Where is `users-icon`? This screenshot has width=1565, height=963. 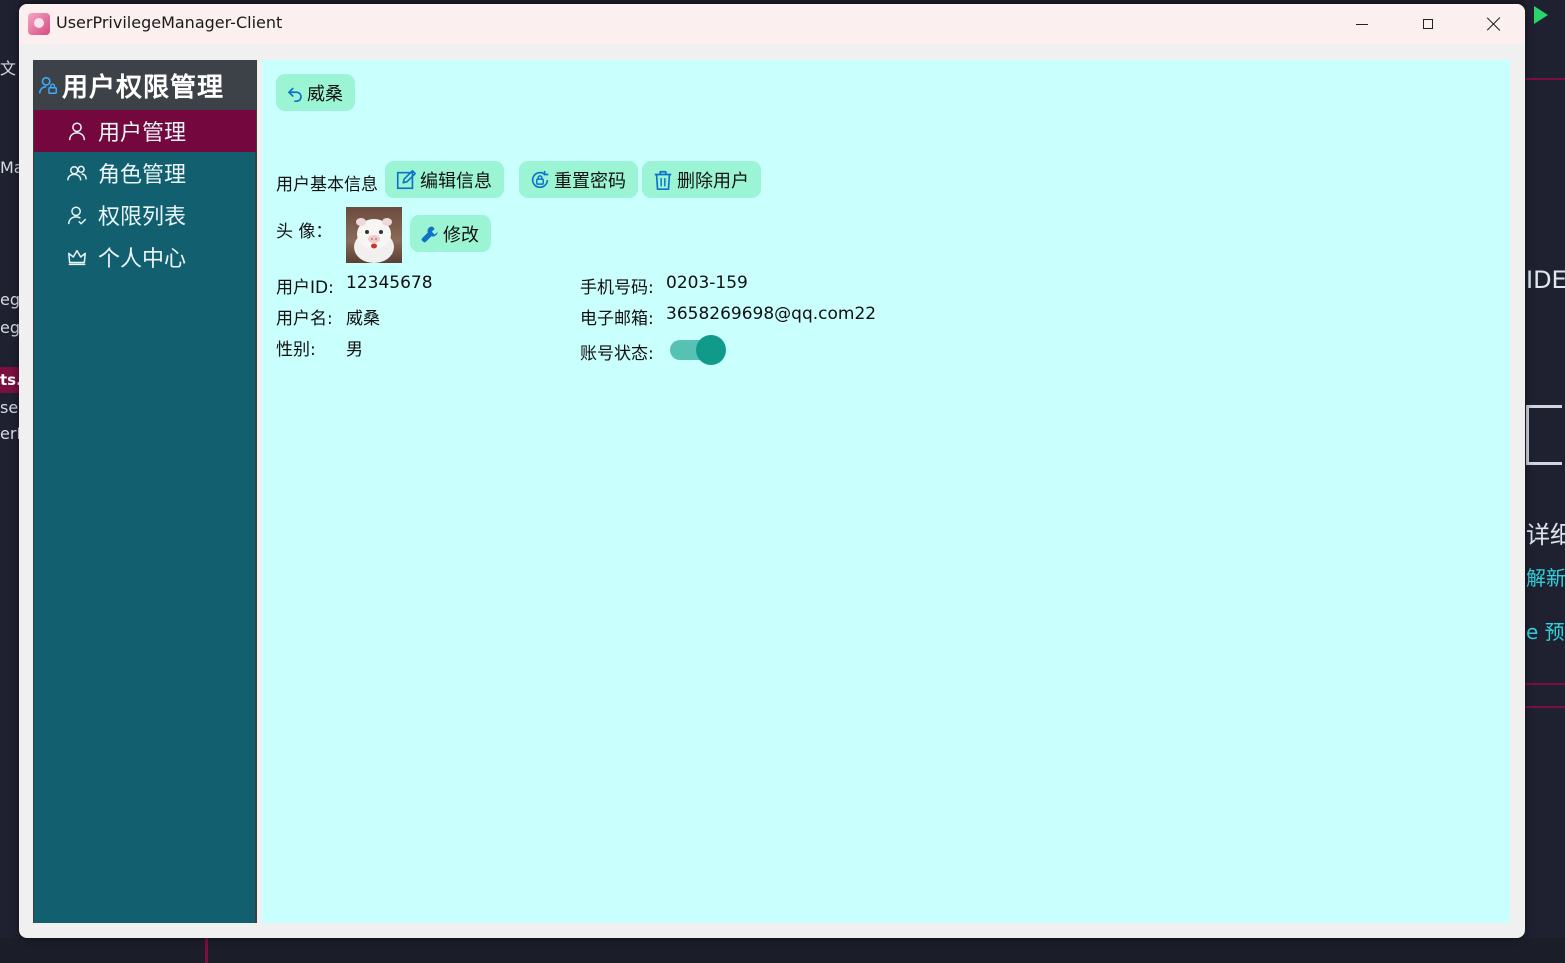
users-icon is located at coordinates (77, 173).